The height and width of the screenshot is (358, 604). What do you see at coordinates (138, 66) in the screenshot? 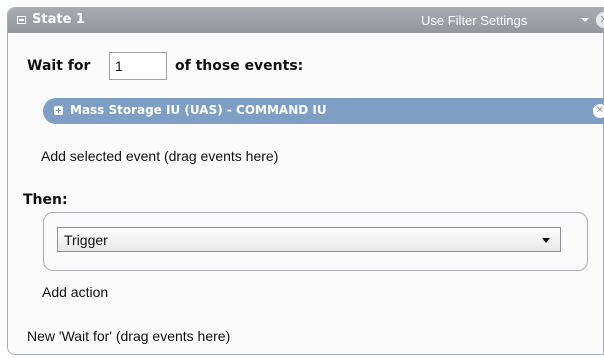
I see `event-count-input` at bounding box center [138, 66].